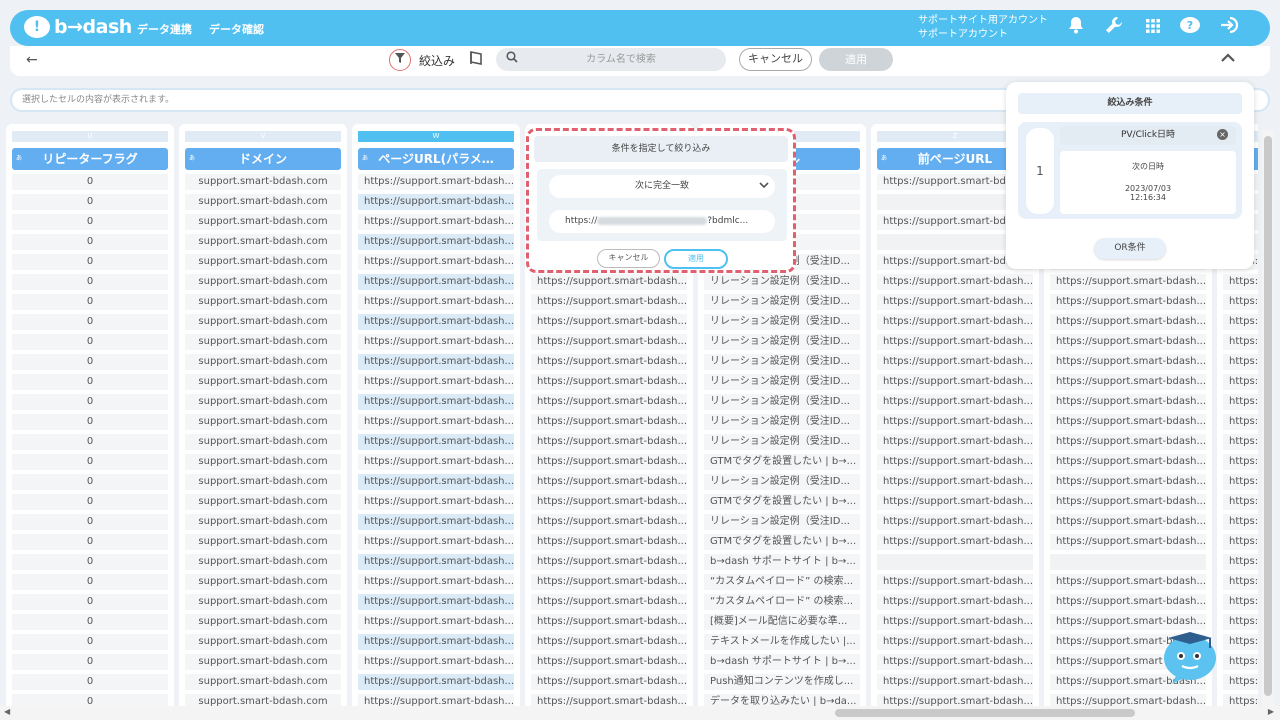 This screenshot has width=1280, height=720. Describe the element at coordinates (775, 59) in the screenshot. I see `toolbar-cancel-button: キャンセル` at that location.